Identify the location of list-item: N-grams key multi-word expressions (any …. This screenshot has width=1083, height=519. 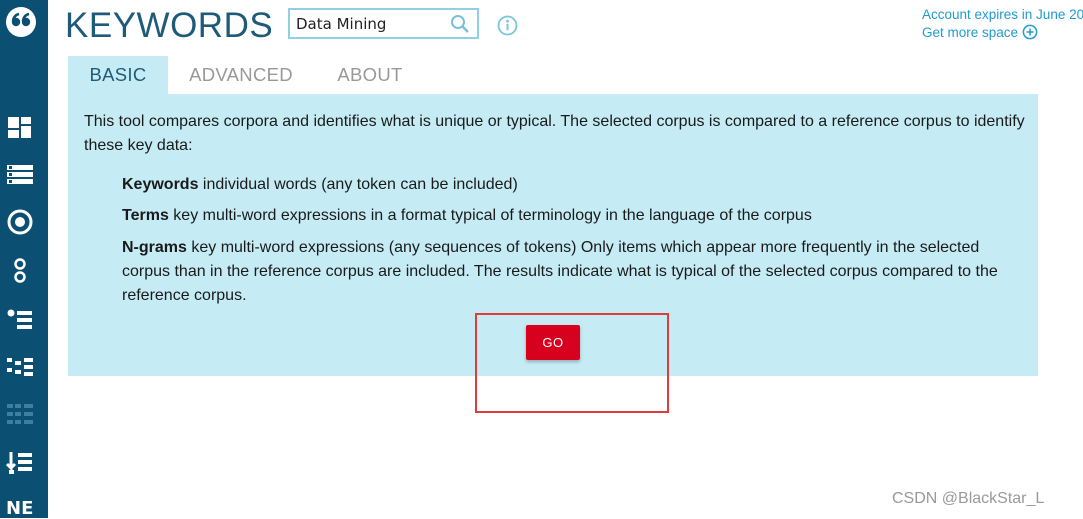
(572, 272).